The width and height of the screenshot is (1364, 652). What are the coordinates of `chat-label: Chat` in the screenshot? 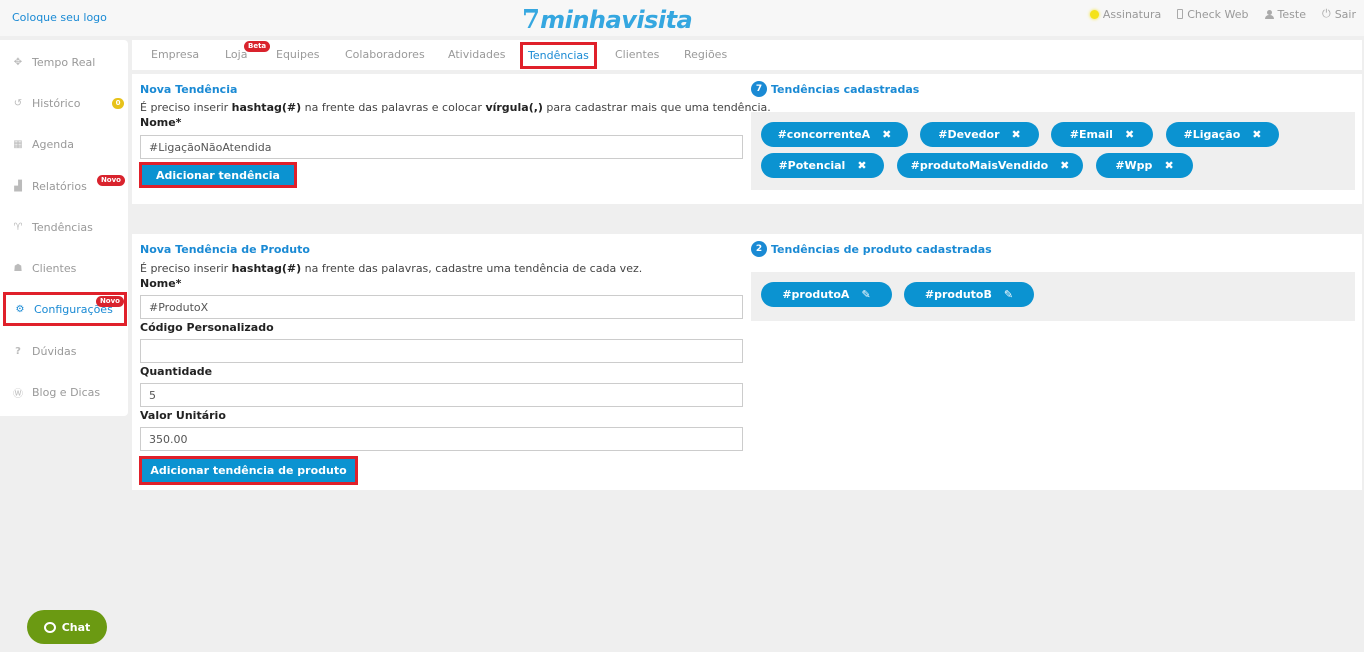 It's located at (76, 627).